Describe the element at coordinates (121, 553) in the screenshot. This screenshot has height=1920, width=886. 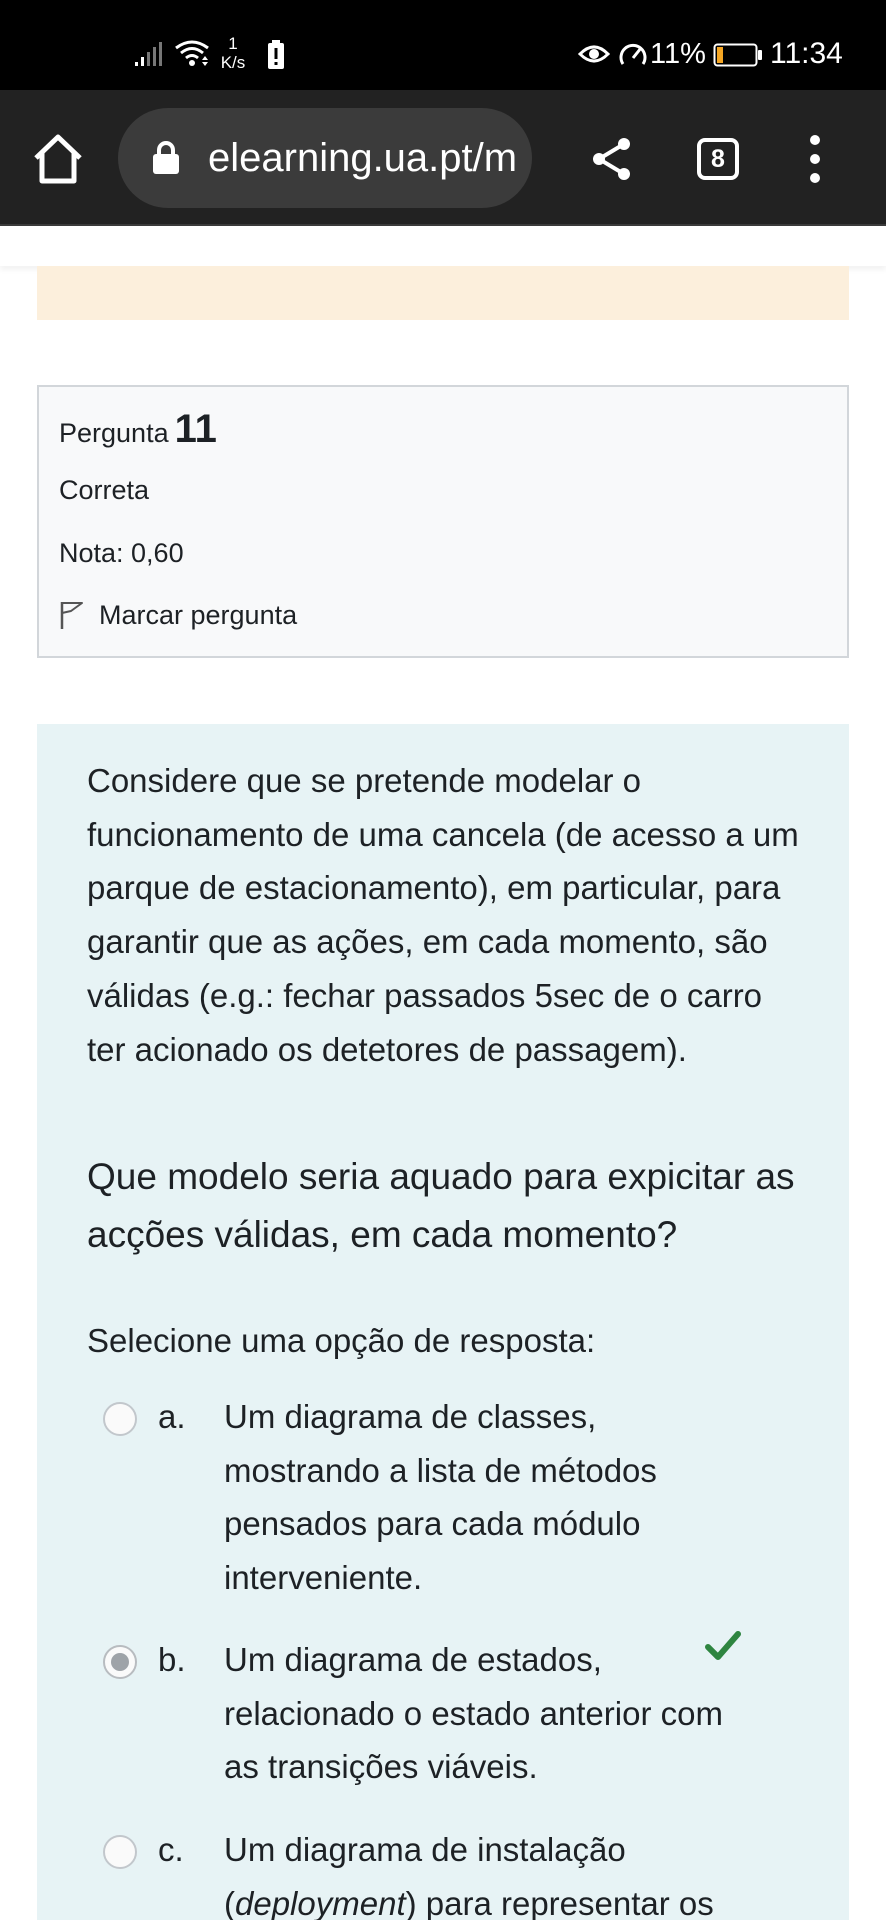
I see `question-grade: Nota: 0,60` at that location.